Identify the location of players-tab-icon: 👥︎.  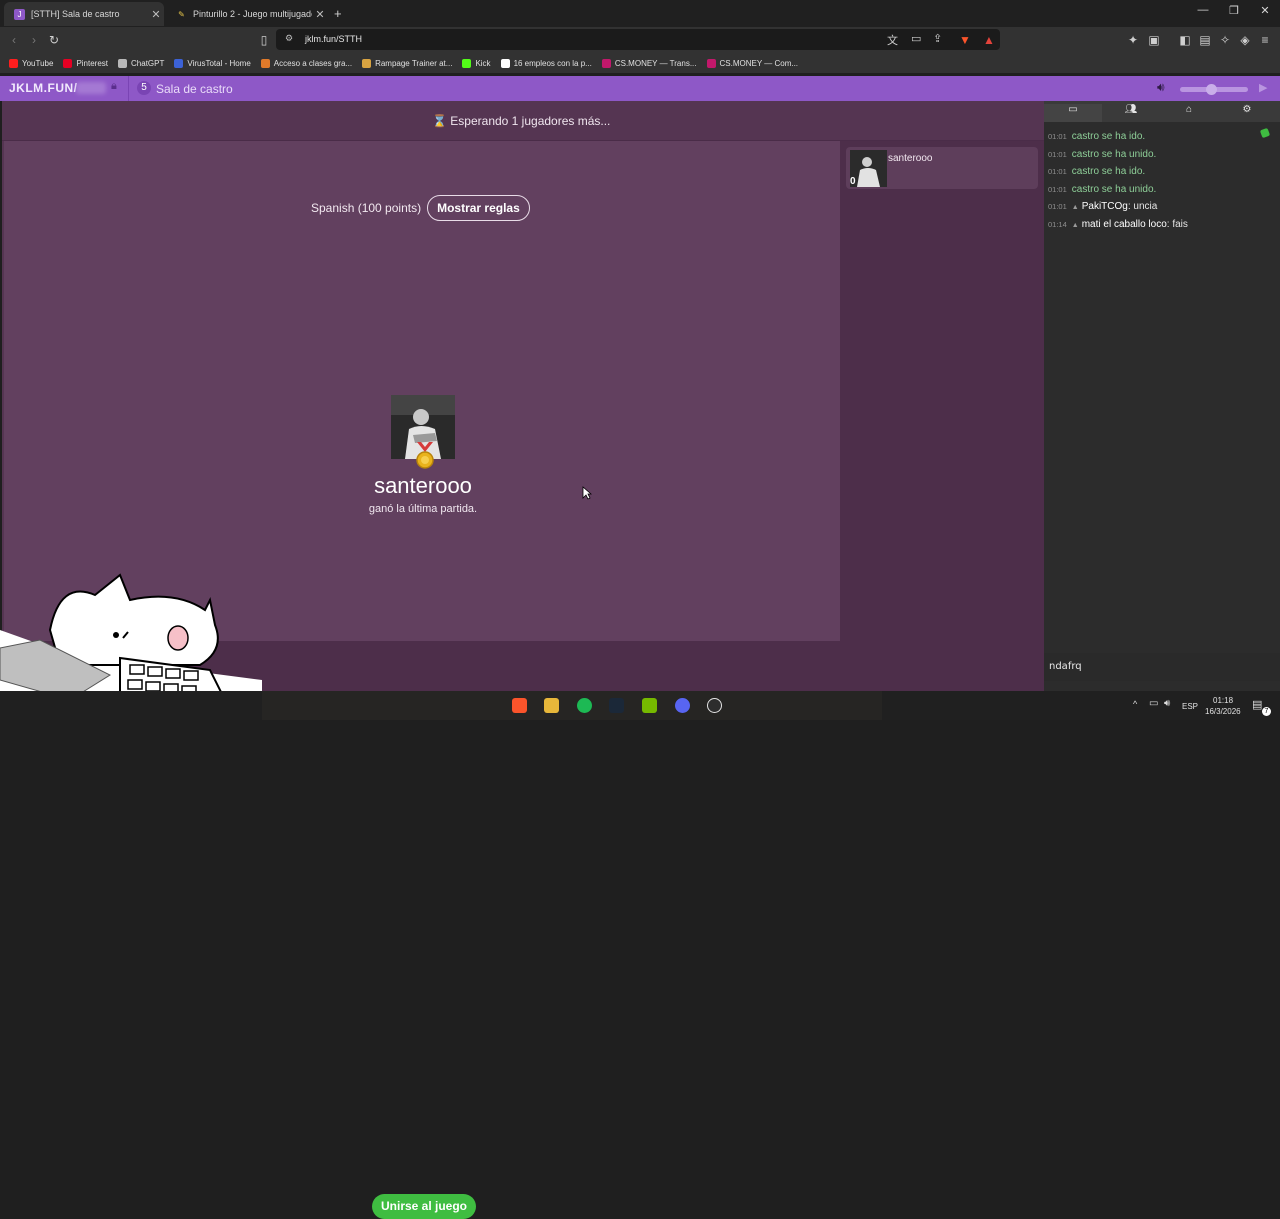
(1131, 109).